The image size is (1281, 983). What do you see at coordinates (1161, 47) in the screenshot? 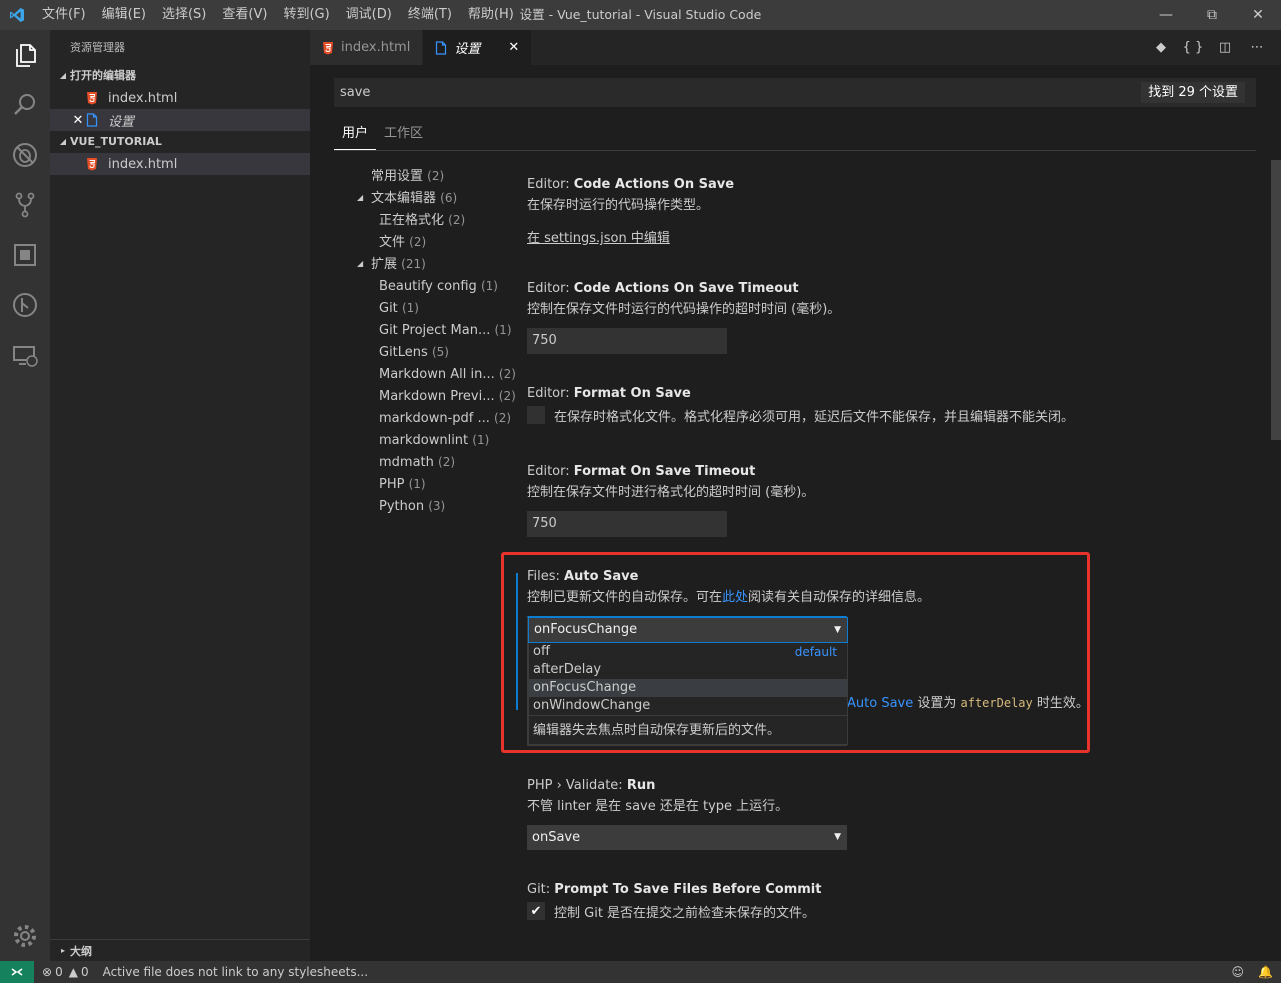
I see `git-compare-icon: ◆` at bounding box center [1161, 47].